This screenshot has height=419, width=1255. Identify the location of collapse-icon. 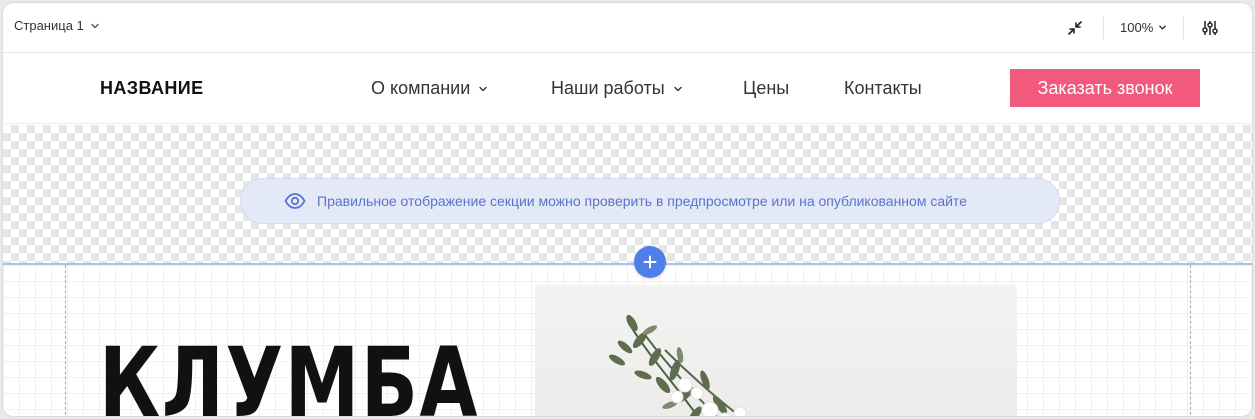
(1075, 28).